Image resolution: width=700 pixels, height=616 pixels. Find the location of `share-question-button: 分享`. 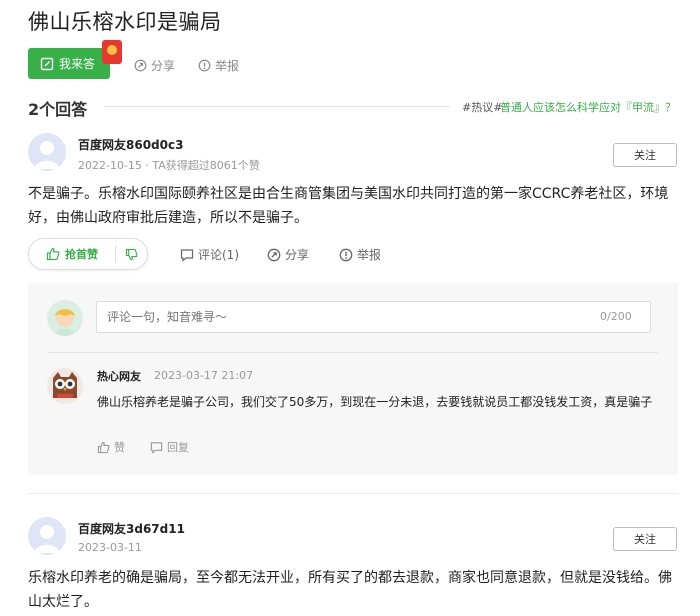

share-question-button: 分享 is located at coordinates (154, 65).